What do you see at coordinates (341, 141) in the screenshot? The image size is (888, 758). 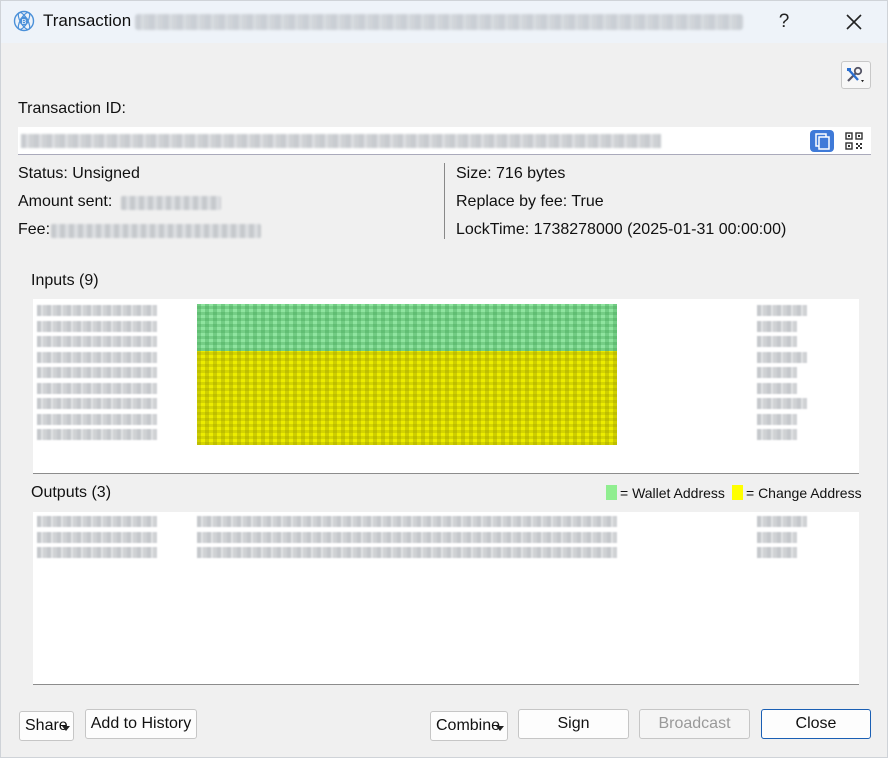 I see `txid-value-redacted` at bounding box center [341, 141].